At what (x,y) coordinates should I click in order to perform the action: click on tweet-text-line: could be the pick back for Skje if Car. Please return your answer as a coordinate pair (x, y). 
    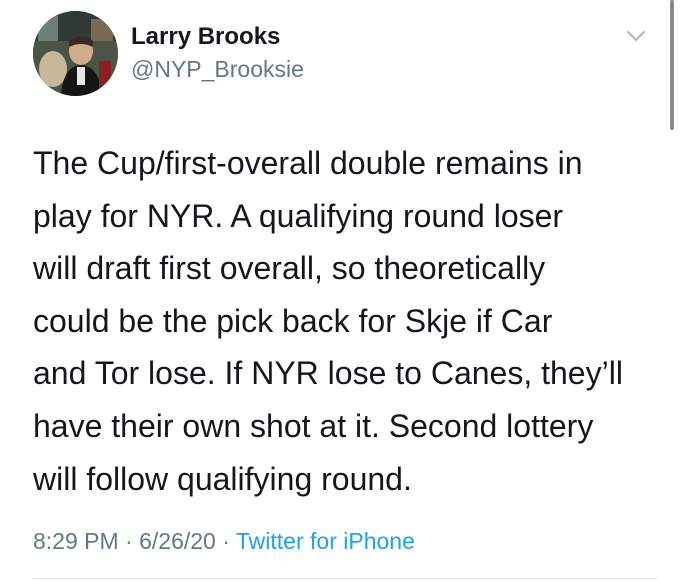
    Looking at the image, I should click on (293, 320).